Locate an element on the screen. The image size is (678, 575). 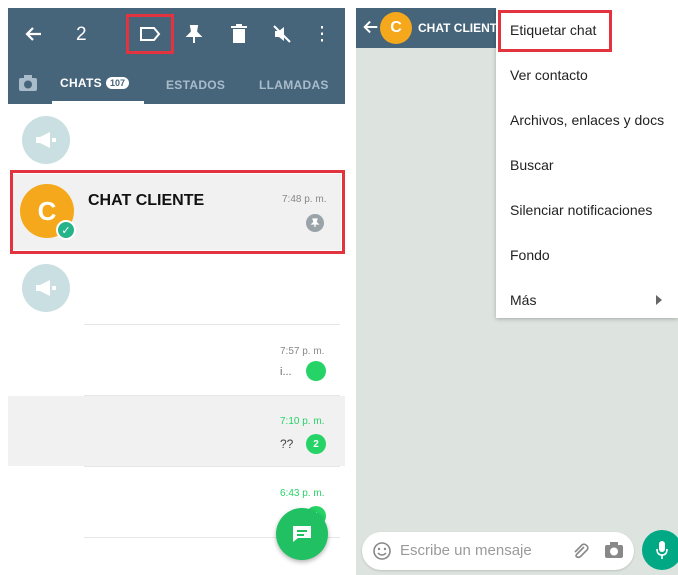
selection-toolbar: 2 ⋮ CHATS 107 ESTADOS LLAMADAS is located at coordinates (176, 56).